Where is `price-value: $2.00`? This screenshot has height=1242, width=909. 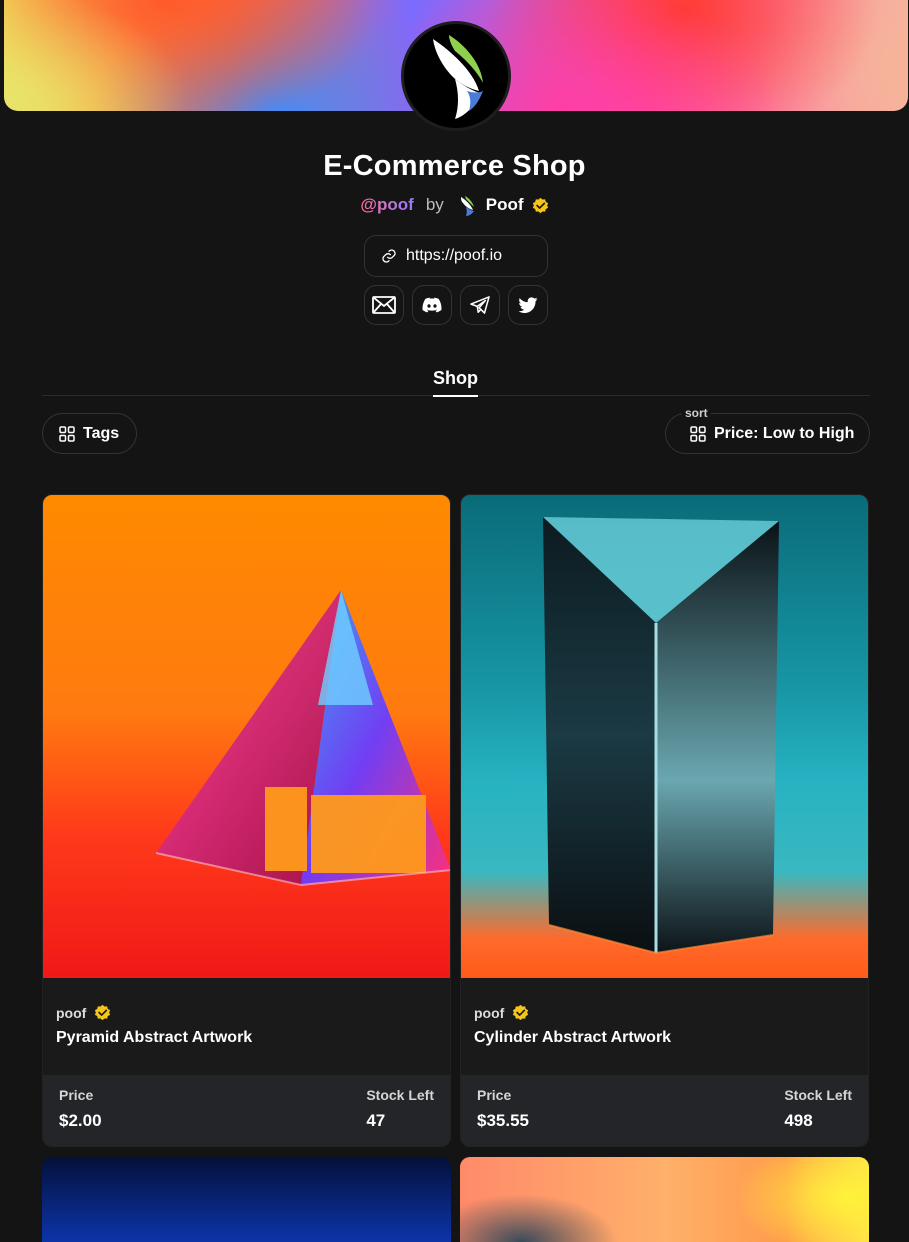
price-value: $2.00 is located at coordinates (80, 1120).